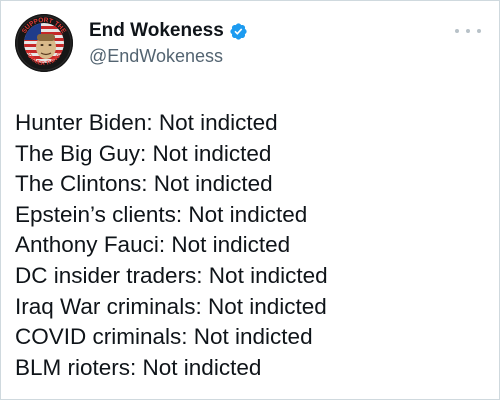  I want to click on tweet-line: The Big Guy: Not indicted, so click(143, 153).